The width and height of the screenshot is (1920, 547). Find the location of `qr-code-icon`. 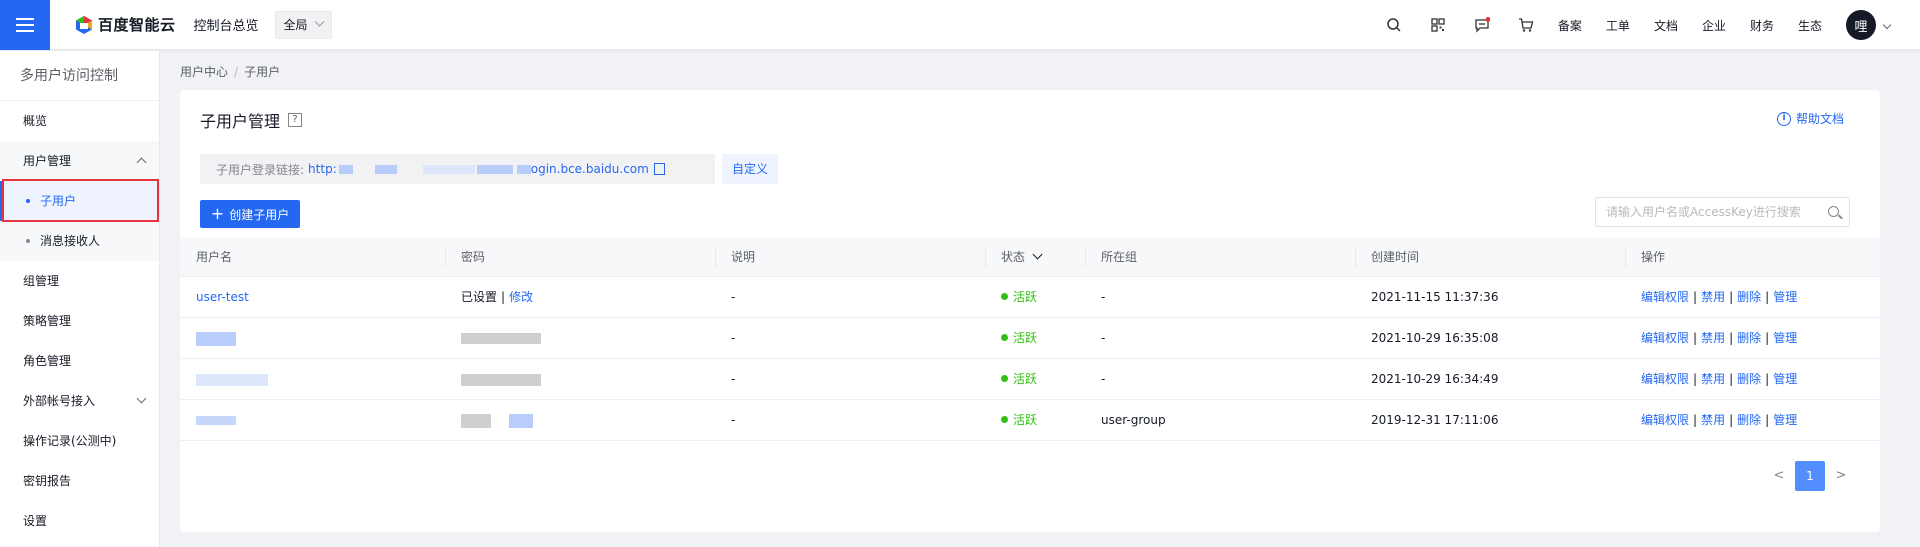

qr-code-icon is located at coordinates (1438, 25).